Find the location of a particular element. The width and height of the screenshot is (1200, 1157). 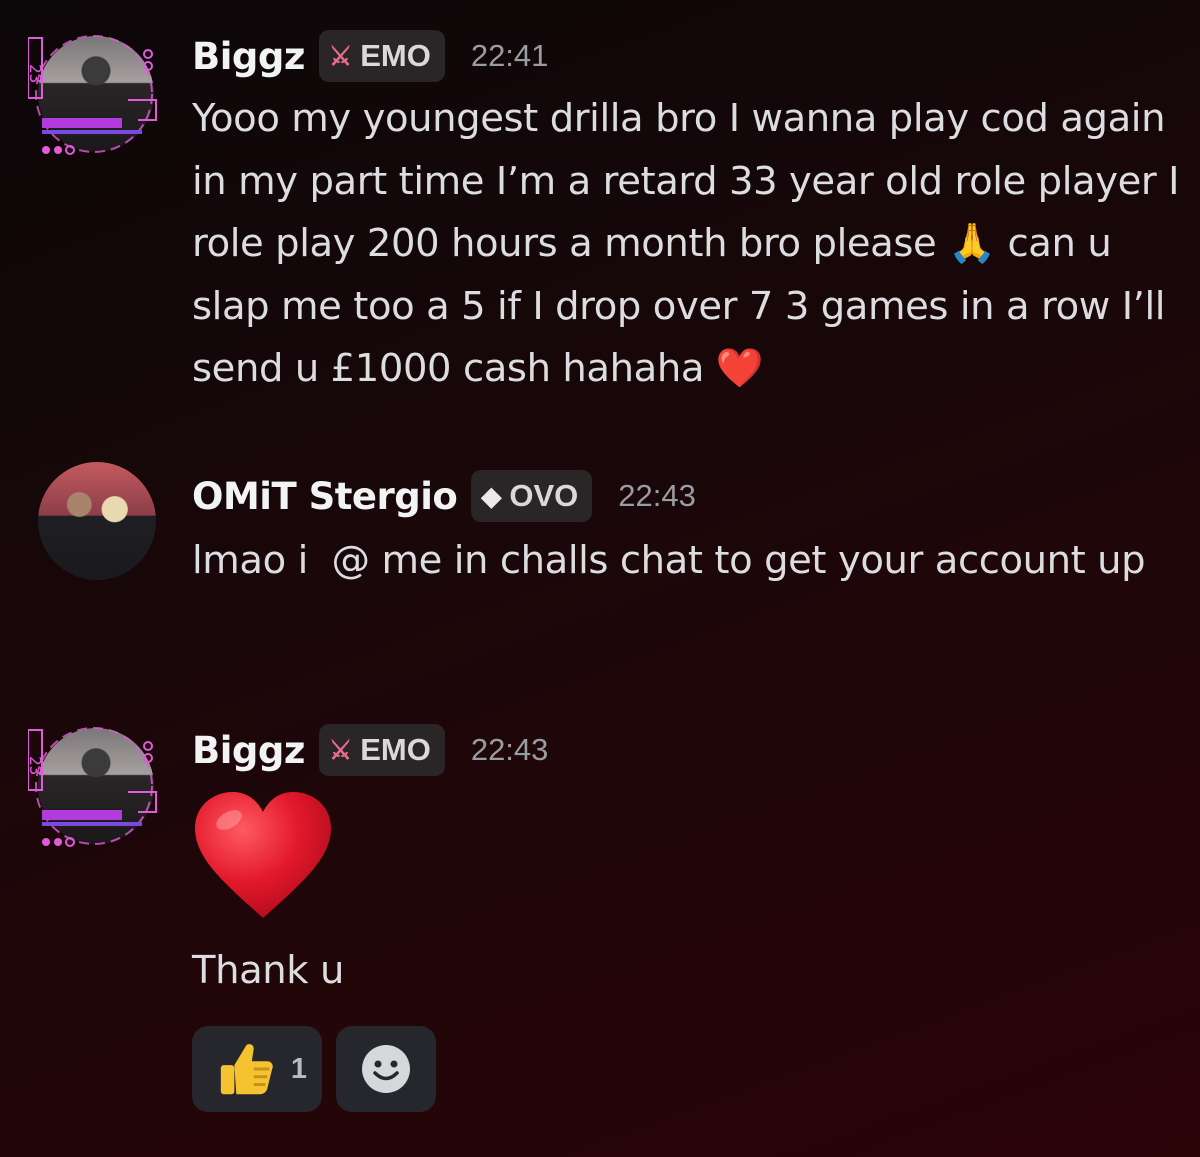

add-reaction-button is located at coordinates (386, 1069).